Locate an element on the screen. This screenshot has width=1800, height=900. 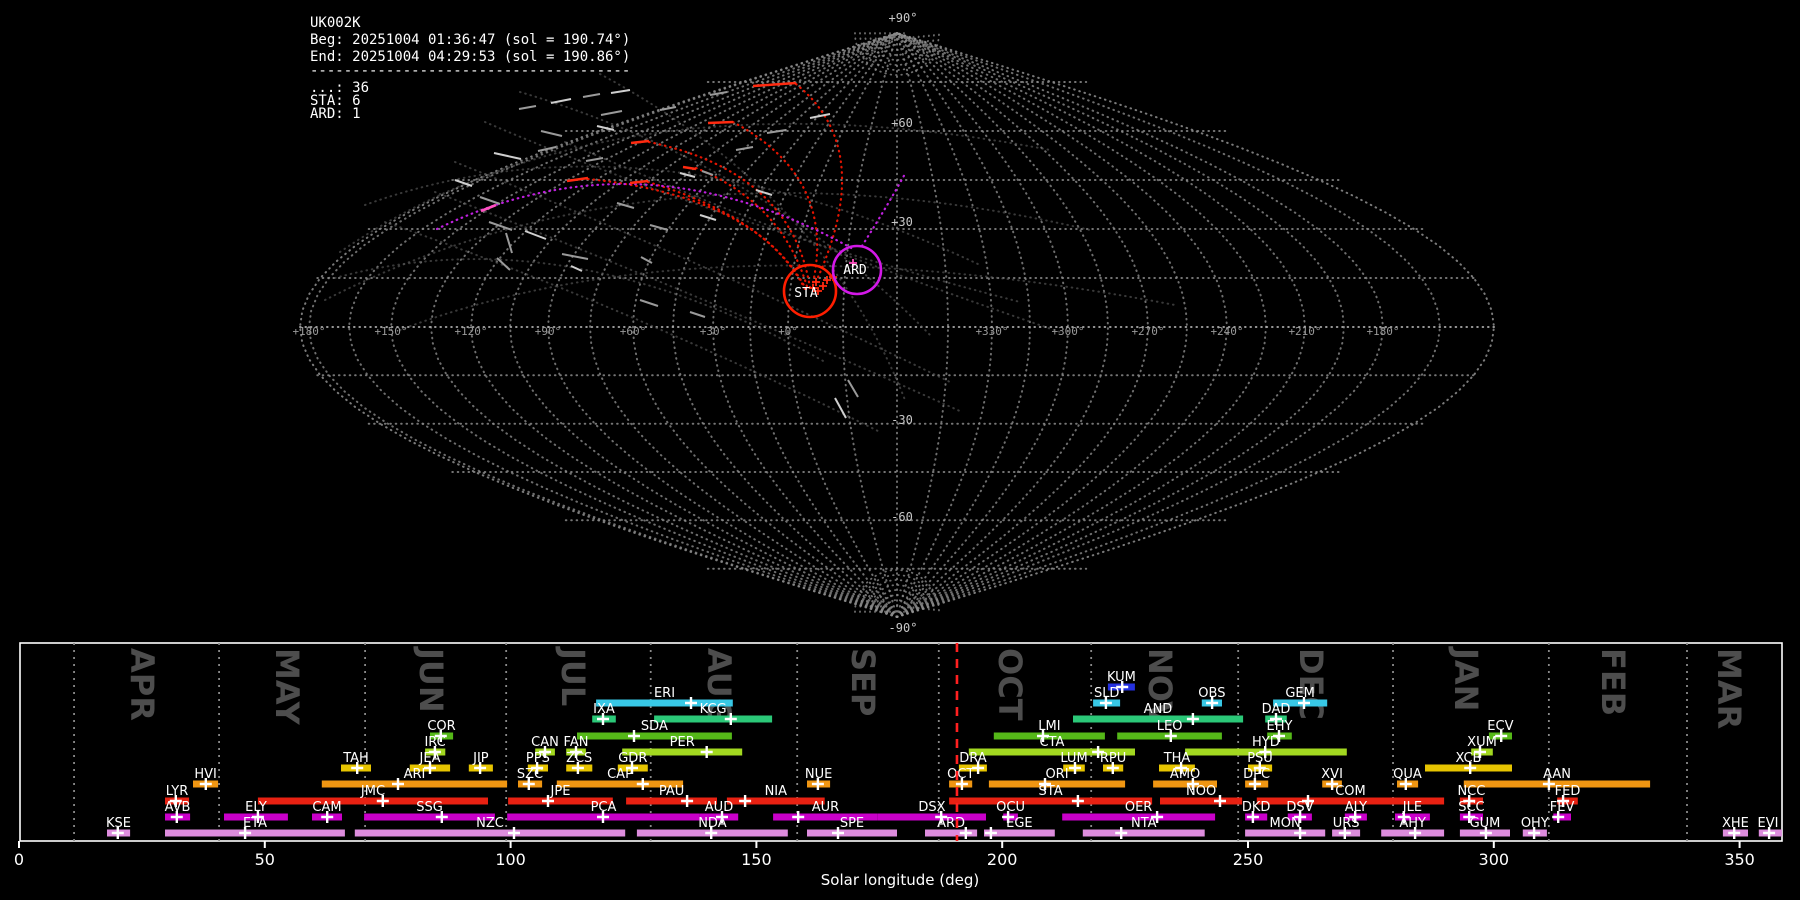
month-label-may: MAY is located at coordinates (287, 687).